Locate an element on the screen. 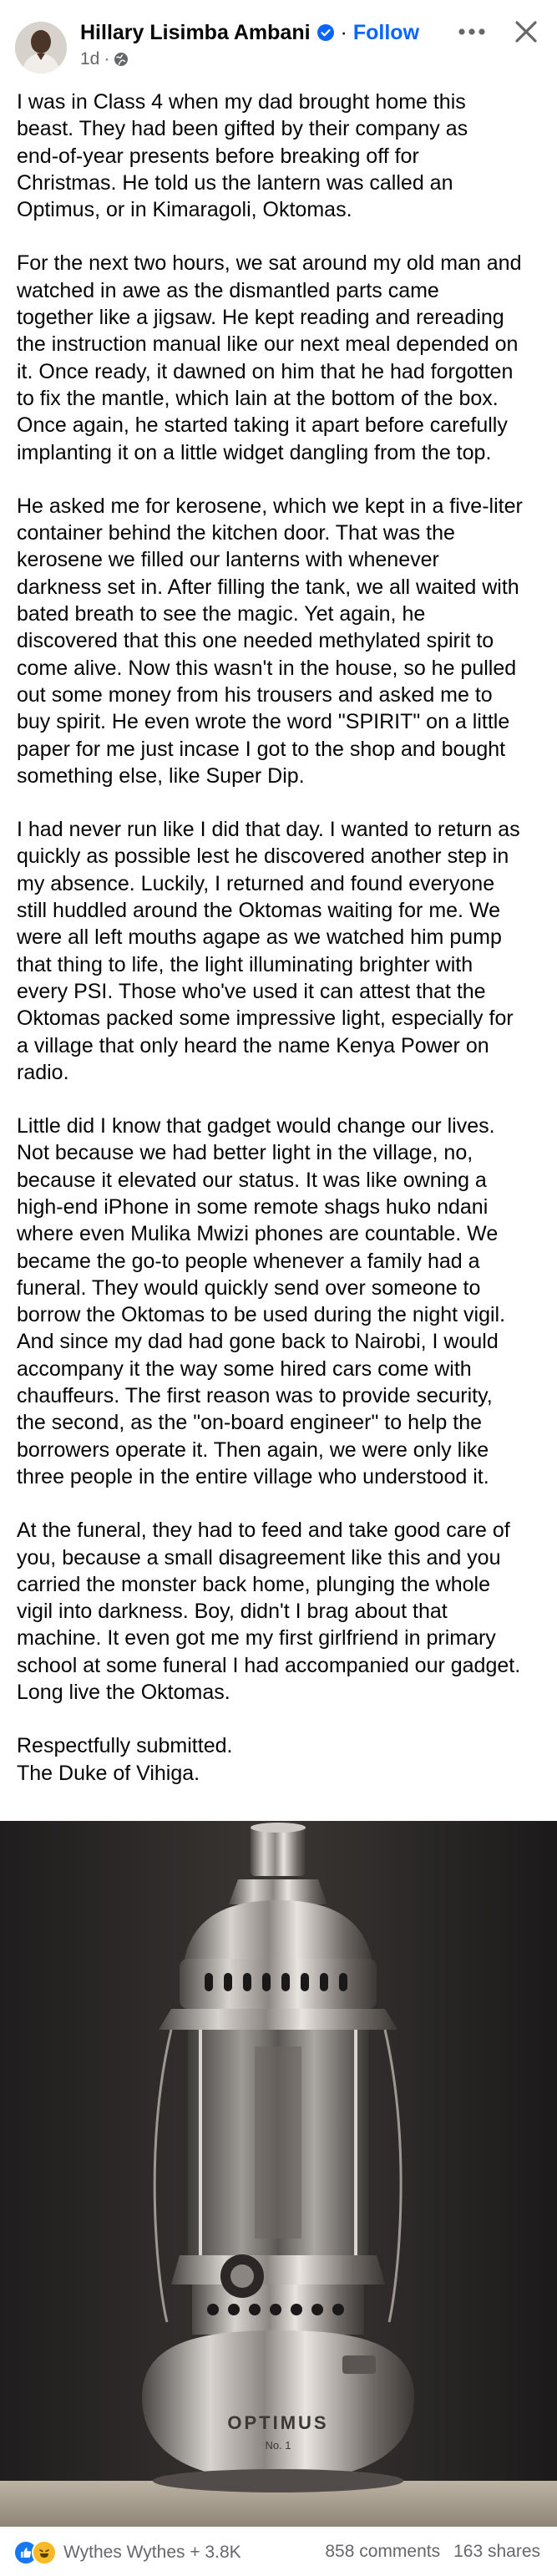  close-button is located at coordinates (526, 31).